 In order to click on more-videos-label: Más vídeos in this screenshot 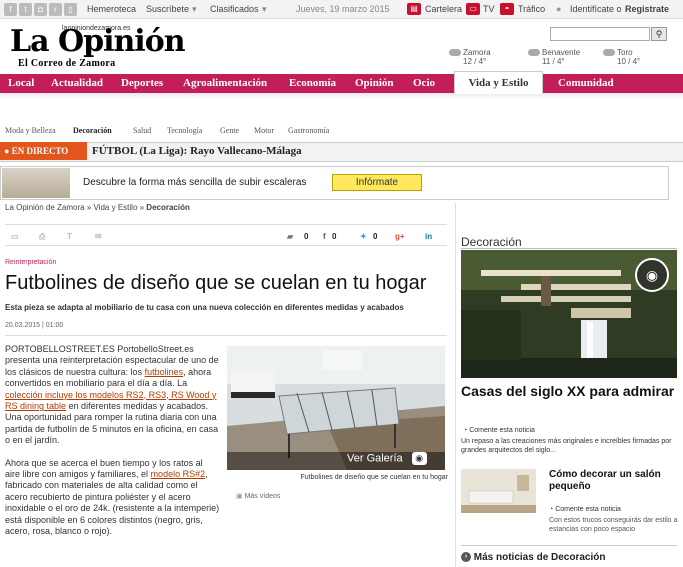, I will do `click(262, 496)`.